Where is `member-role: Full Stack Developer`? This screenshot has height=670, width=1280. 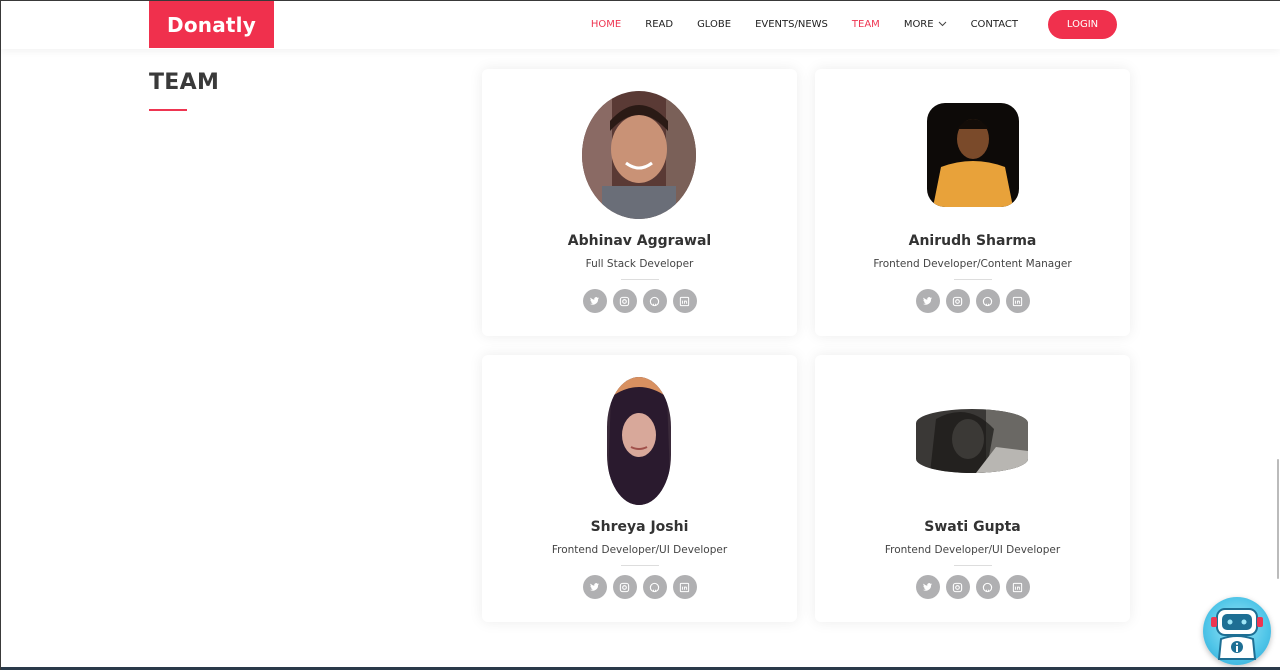 member-role: Full Stack Developer is located at coordinates (639, 264).